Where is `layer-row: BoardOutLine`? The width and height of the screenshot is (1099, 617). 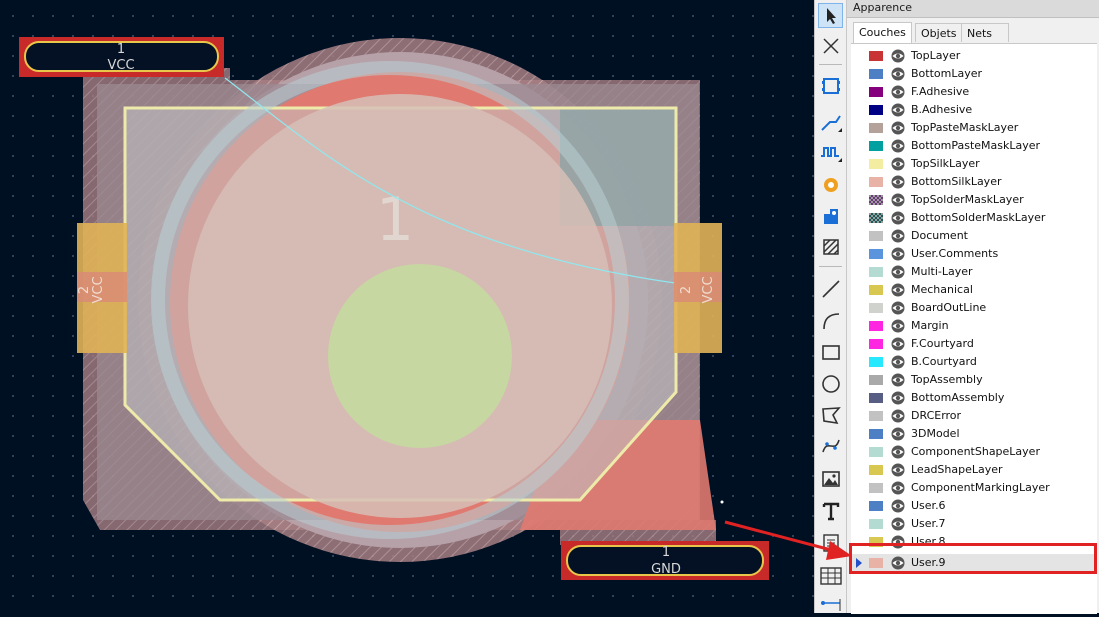
layer-row: BoardOutLine is located at coordinates (974, 308).